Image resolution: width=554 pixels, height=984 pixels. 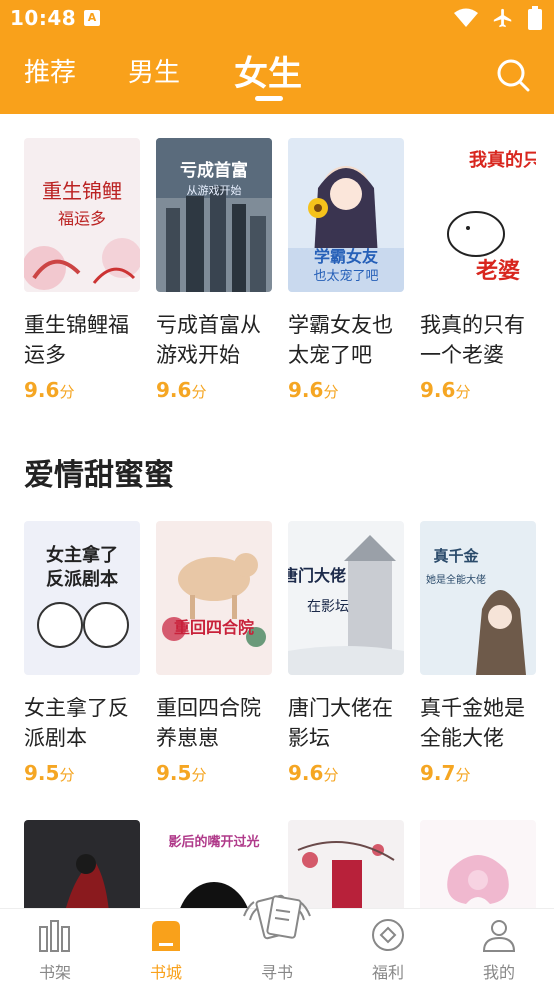 I want to click on book-card: 亏成首富 从游戏开始 亏成首富从游戏开始 9.6分, so click(x=214, y=270).